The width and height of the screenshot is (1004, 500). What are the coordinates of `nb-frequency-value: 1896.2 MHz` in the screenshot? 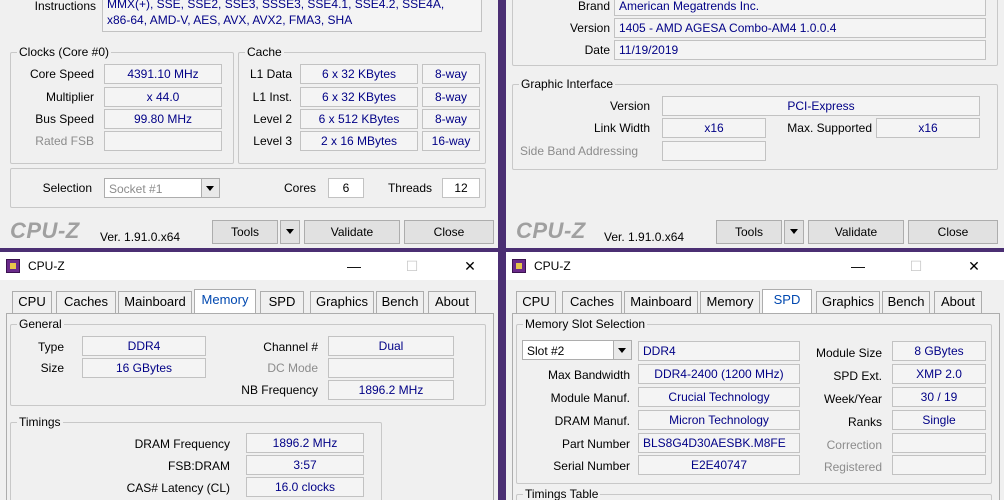 It's located at (391, 390).